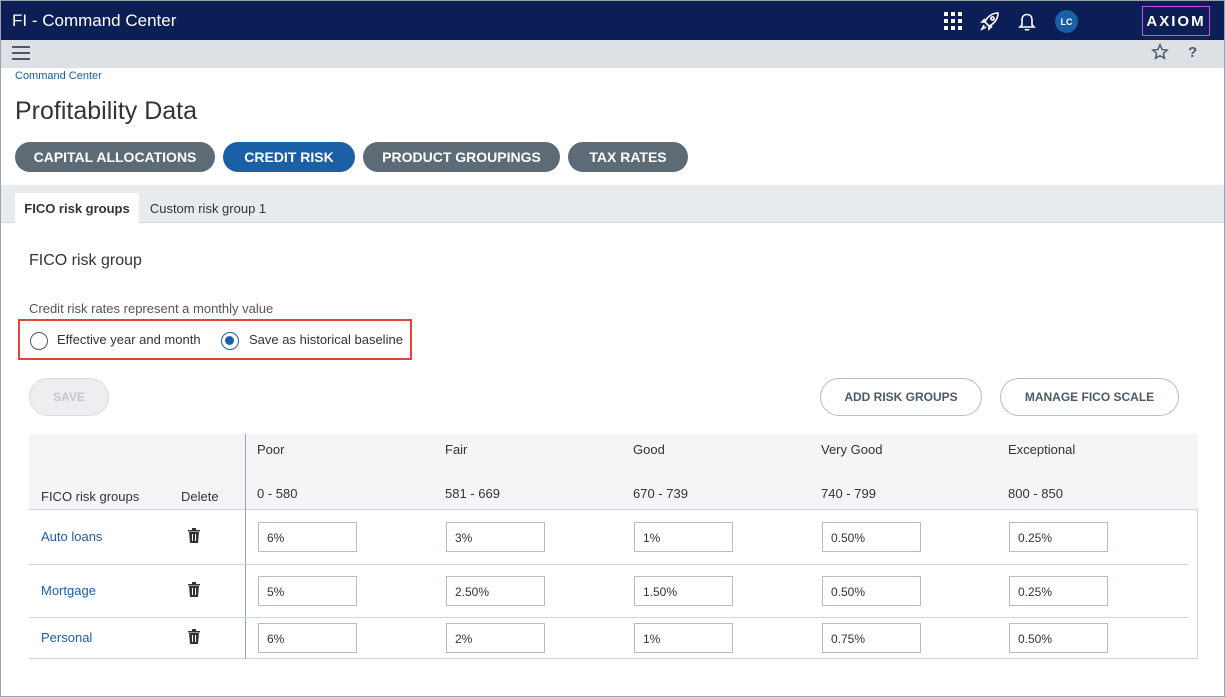 This screenshot has height=697, width=1225. I want to click on header-band-range: 0 - 580, so click(277, 493).